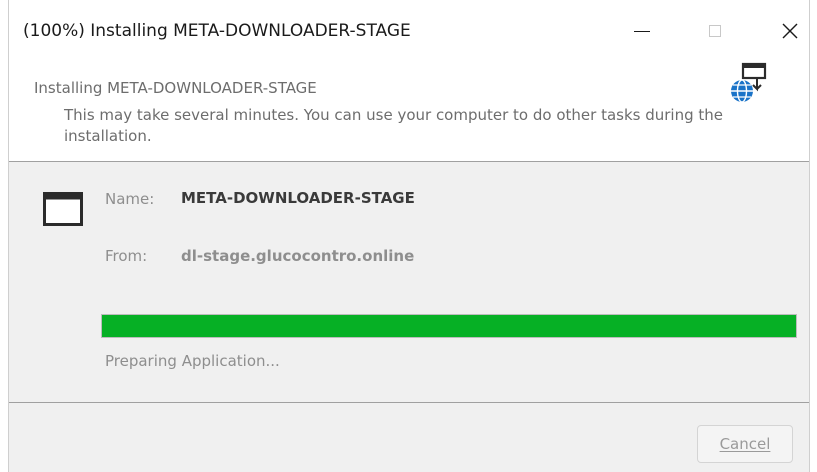 This screenshot has width=817, height=472. I want to click on close-icon, so click(790, 31).